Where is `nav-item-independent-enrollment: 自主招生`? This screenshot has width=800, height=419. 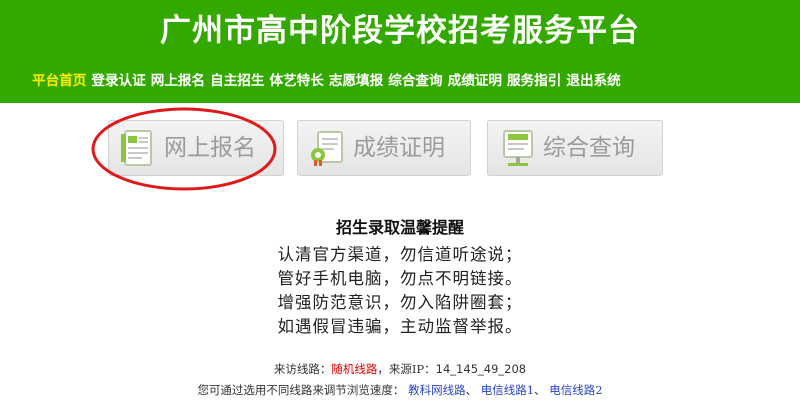 nav-item-independent-enrollment: 自主招生 is located at coordinates (237, 81).